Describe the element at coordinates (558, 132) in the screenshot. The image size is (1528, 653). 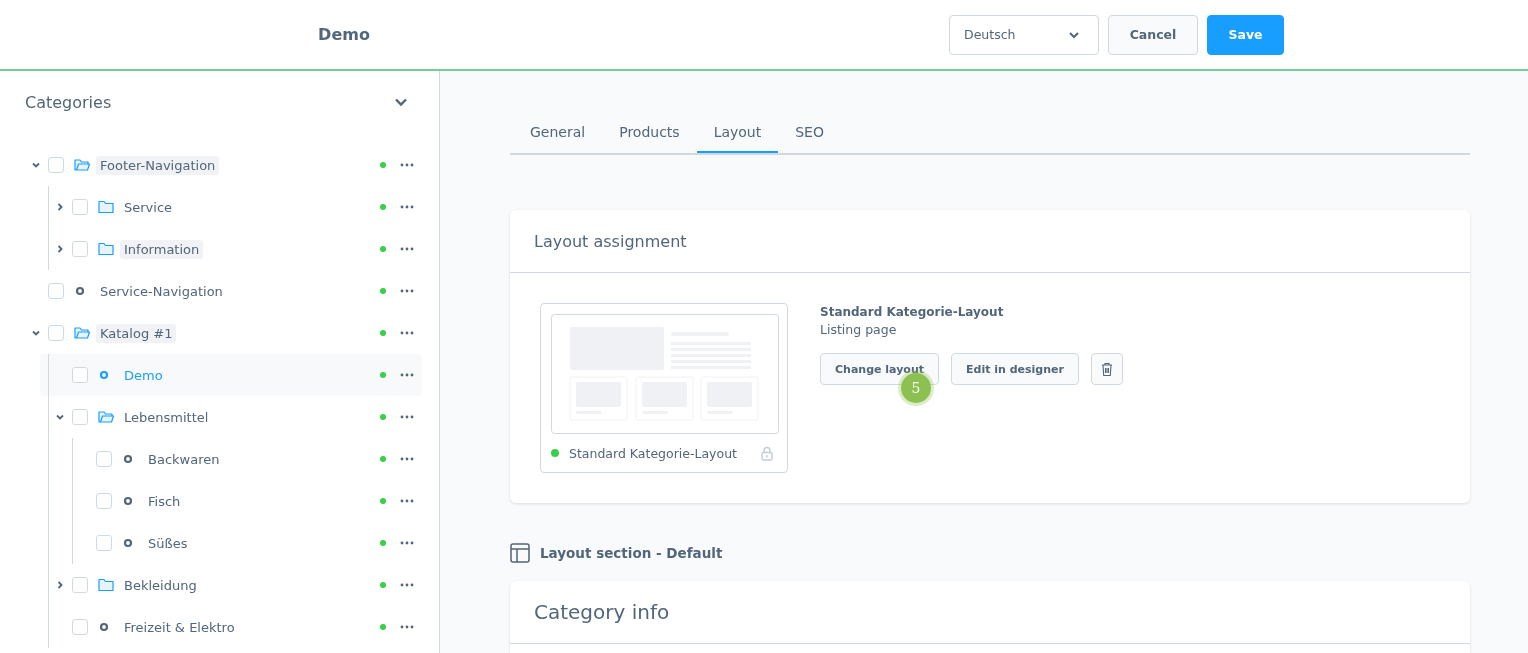
I see `tab: General` at that location.